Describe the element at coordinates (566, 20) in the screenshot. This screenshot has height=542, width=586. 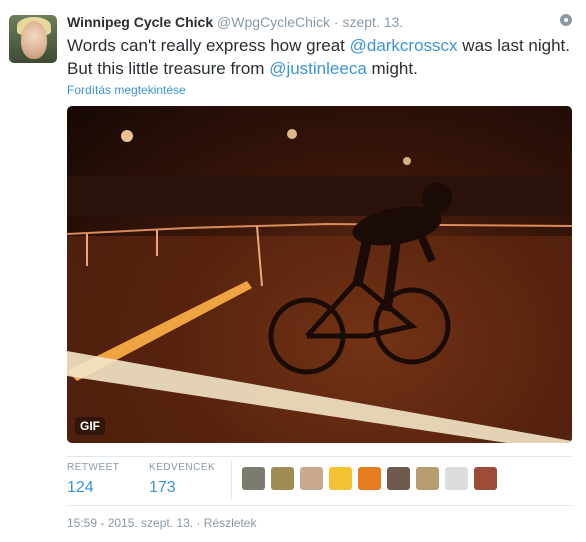
I see `gear-icon` at that location.